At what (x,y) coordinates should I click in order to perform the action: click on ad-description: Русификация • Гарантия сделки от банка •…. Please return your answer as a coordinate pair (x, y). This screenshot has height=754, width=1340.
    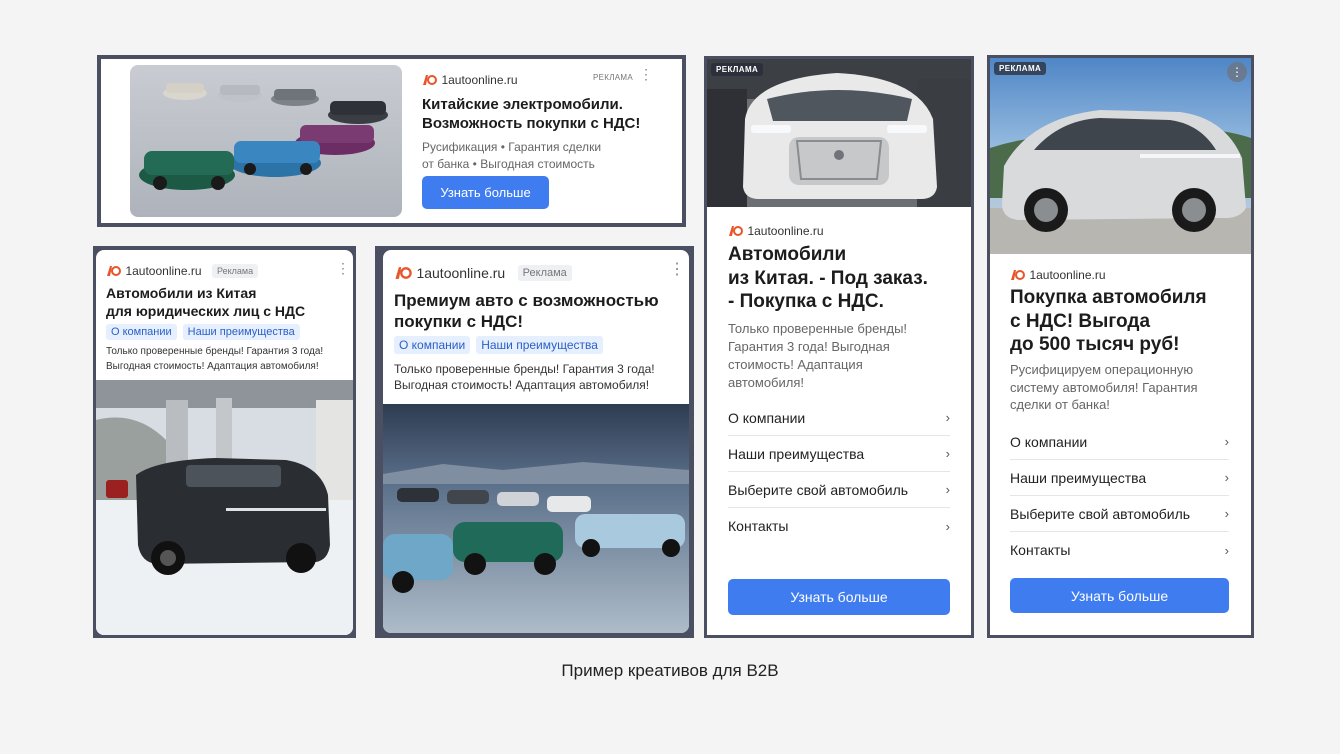
    Looking at the image, I should click on (512, 155).